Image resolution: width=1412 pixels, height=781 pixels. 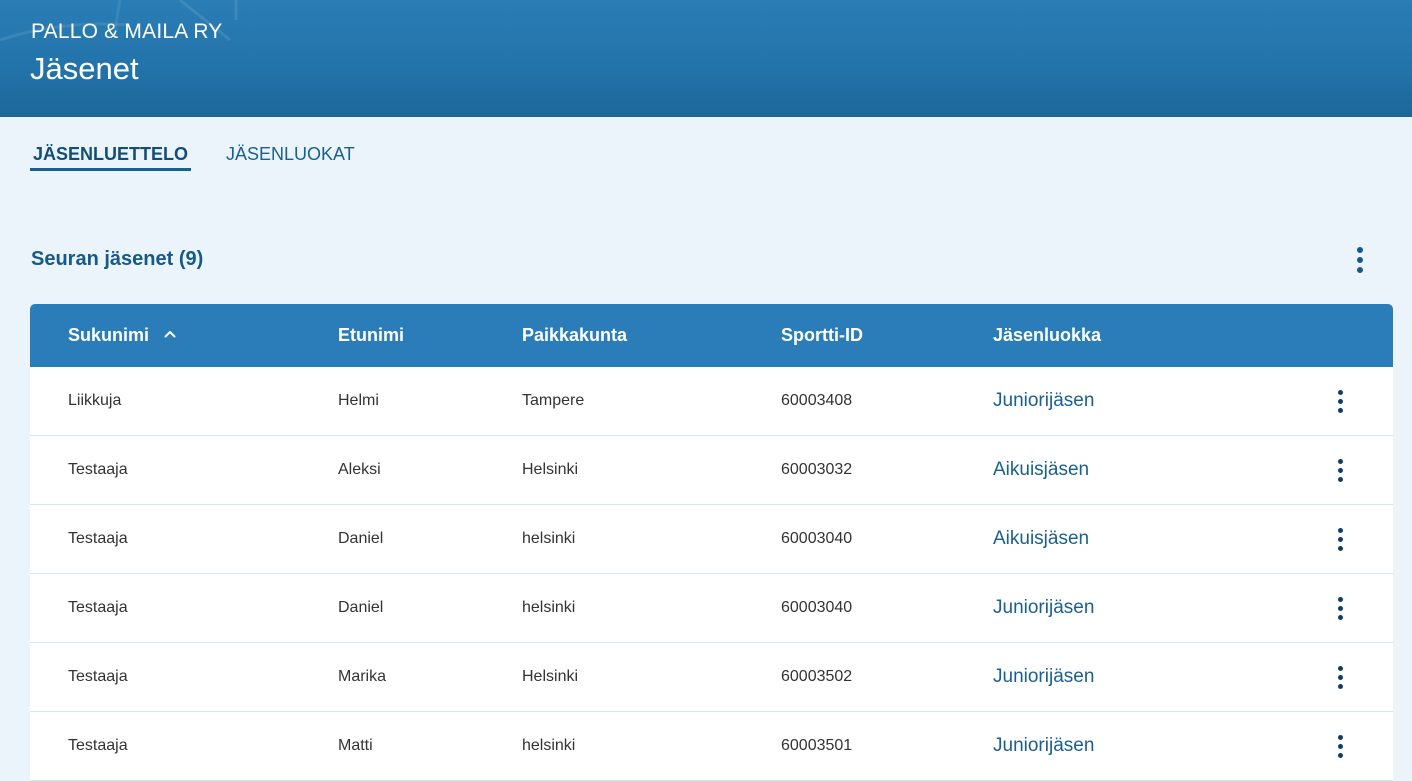 What do you see at coordinates (290, 156) in the screenshot?
I see `tab-member-classes: JÄSENLUOKAT` at bounding box center [290, 156].